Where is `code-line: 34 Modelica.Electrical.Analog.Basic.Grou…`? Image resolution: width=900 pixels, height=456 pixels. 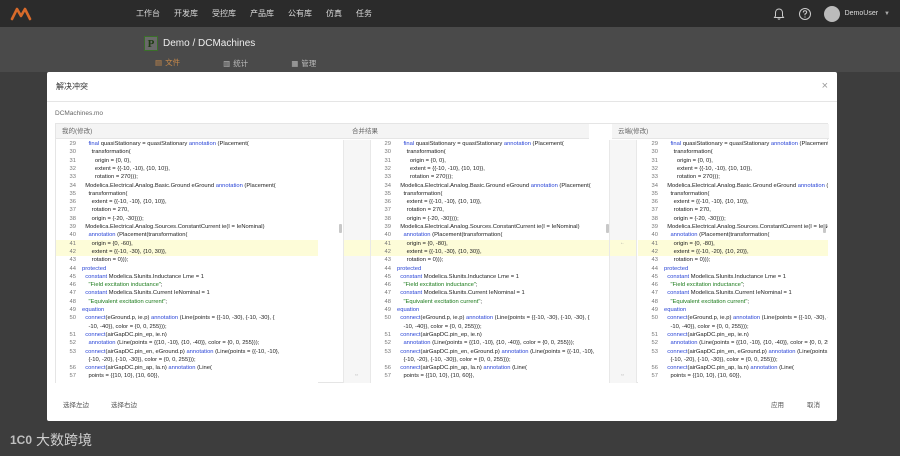
code-line: 34 Modelica.Electrical.Analog.Basic.Grou… is located at coordinates (492, 186).